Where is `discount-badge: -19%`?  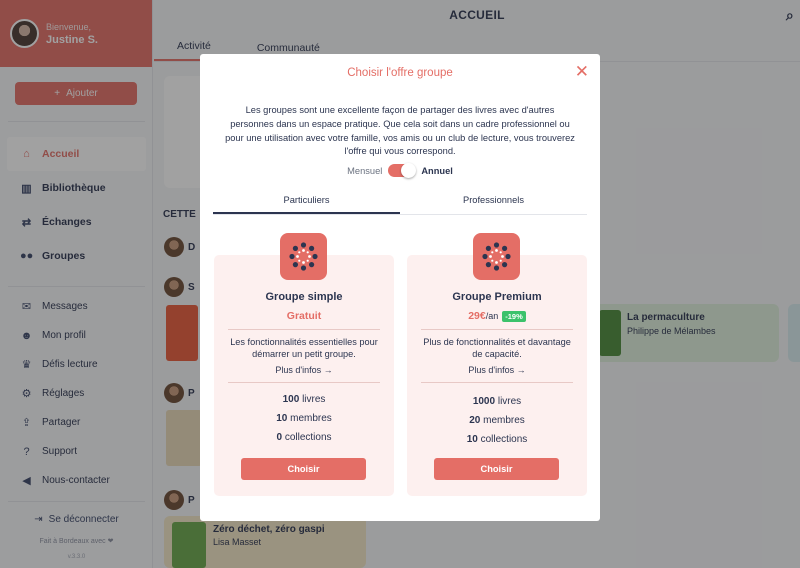 discount-badge: -19% is located at coordinates (514, 316).